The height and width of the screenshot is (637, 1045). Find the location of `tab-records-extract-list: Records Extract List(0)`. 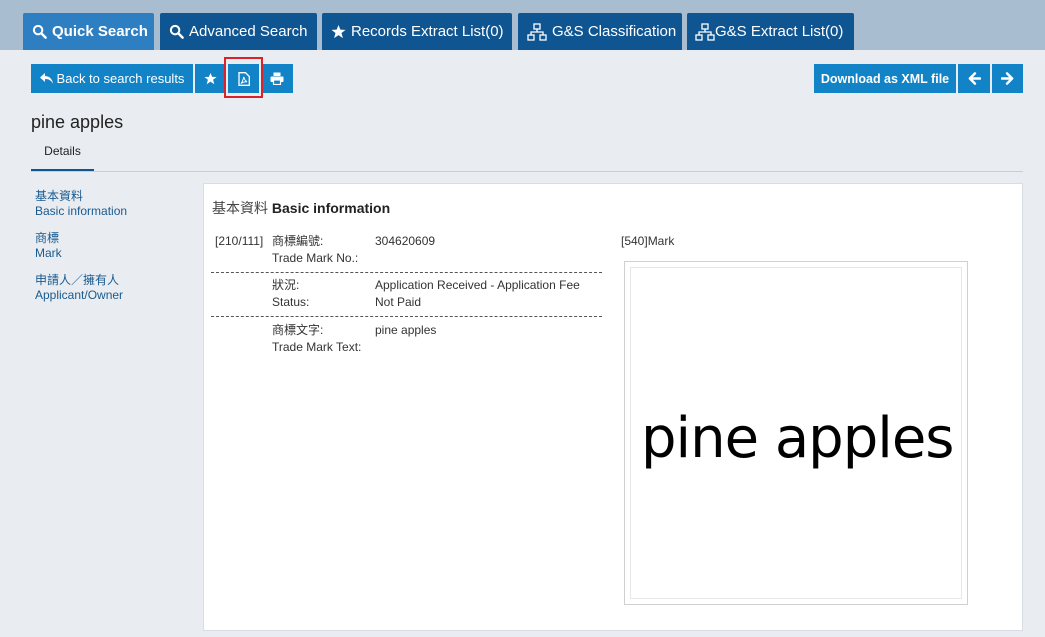

tab-records-extract-list: Records Extract List(0) is located at coordinates (417, 31).